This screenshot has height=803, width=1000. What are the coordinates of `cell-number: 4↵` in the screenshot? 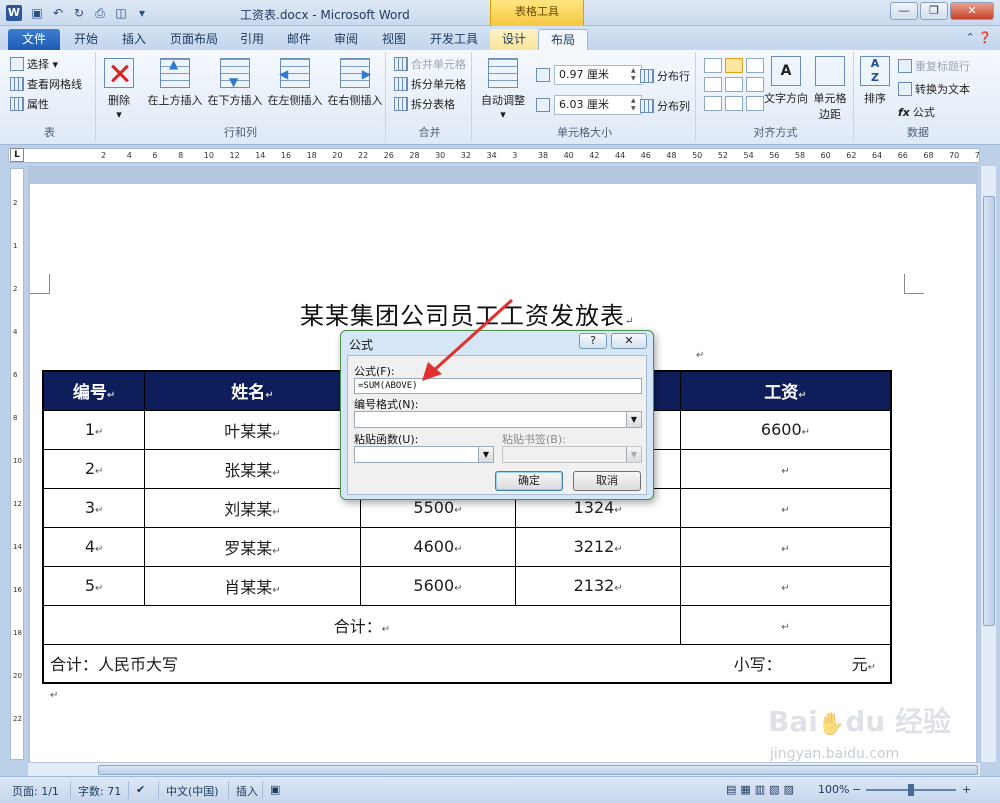 It's located at (94, 546).